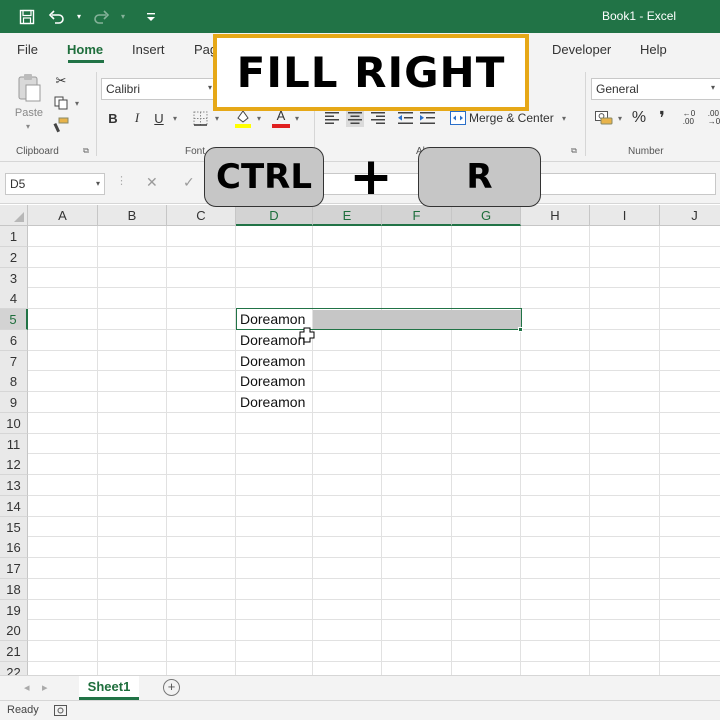 The height and width of the screenshot is (720, 720). What do you see at coordinates (297, 118) in the screenshot?
I see `font-color-chevron-down-icon: ▾` at bounding box center [297, 118].